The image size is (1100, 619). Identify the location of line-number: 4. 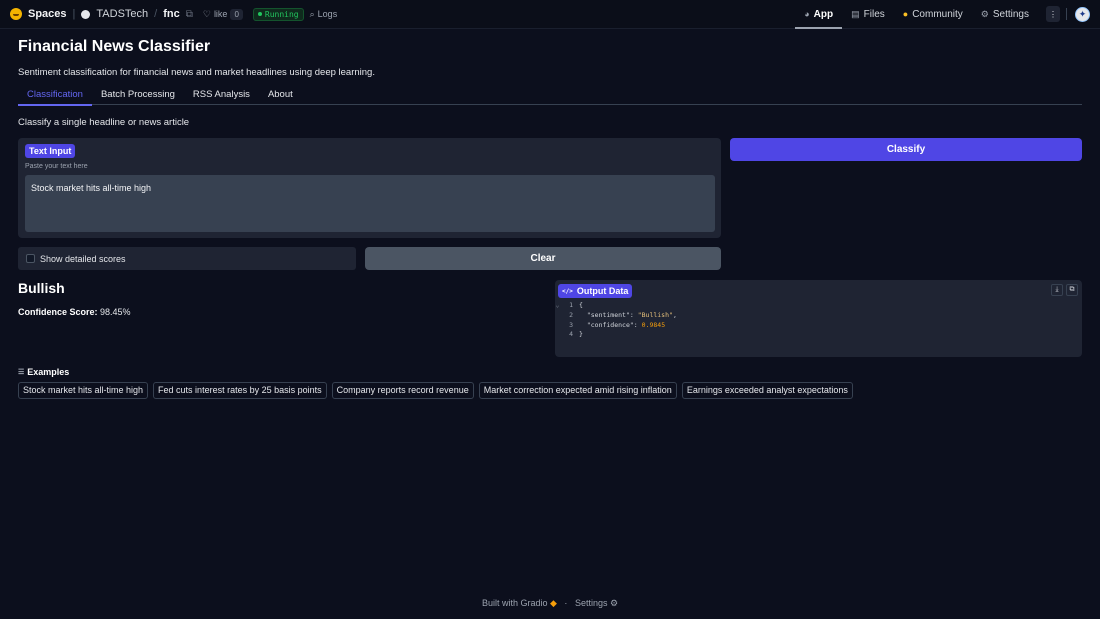
(571, 334).